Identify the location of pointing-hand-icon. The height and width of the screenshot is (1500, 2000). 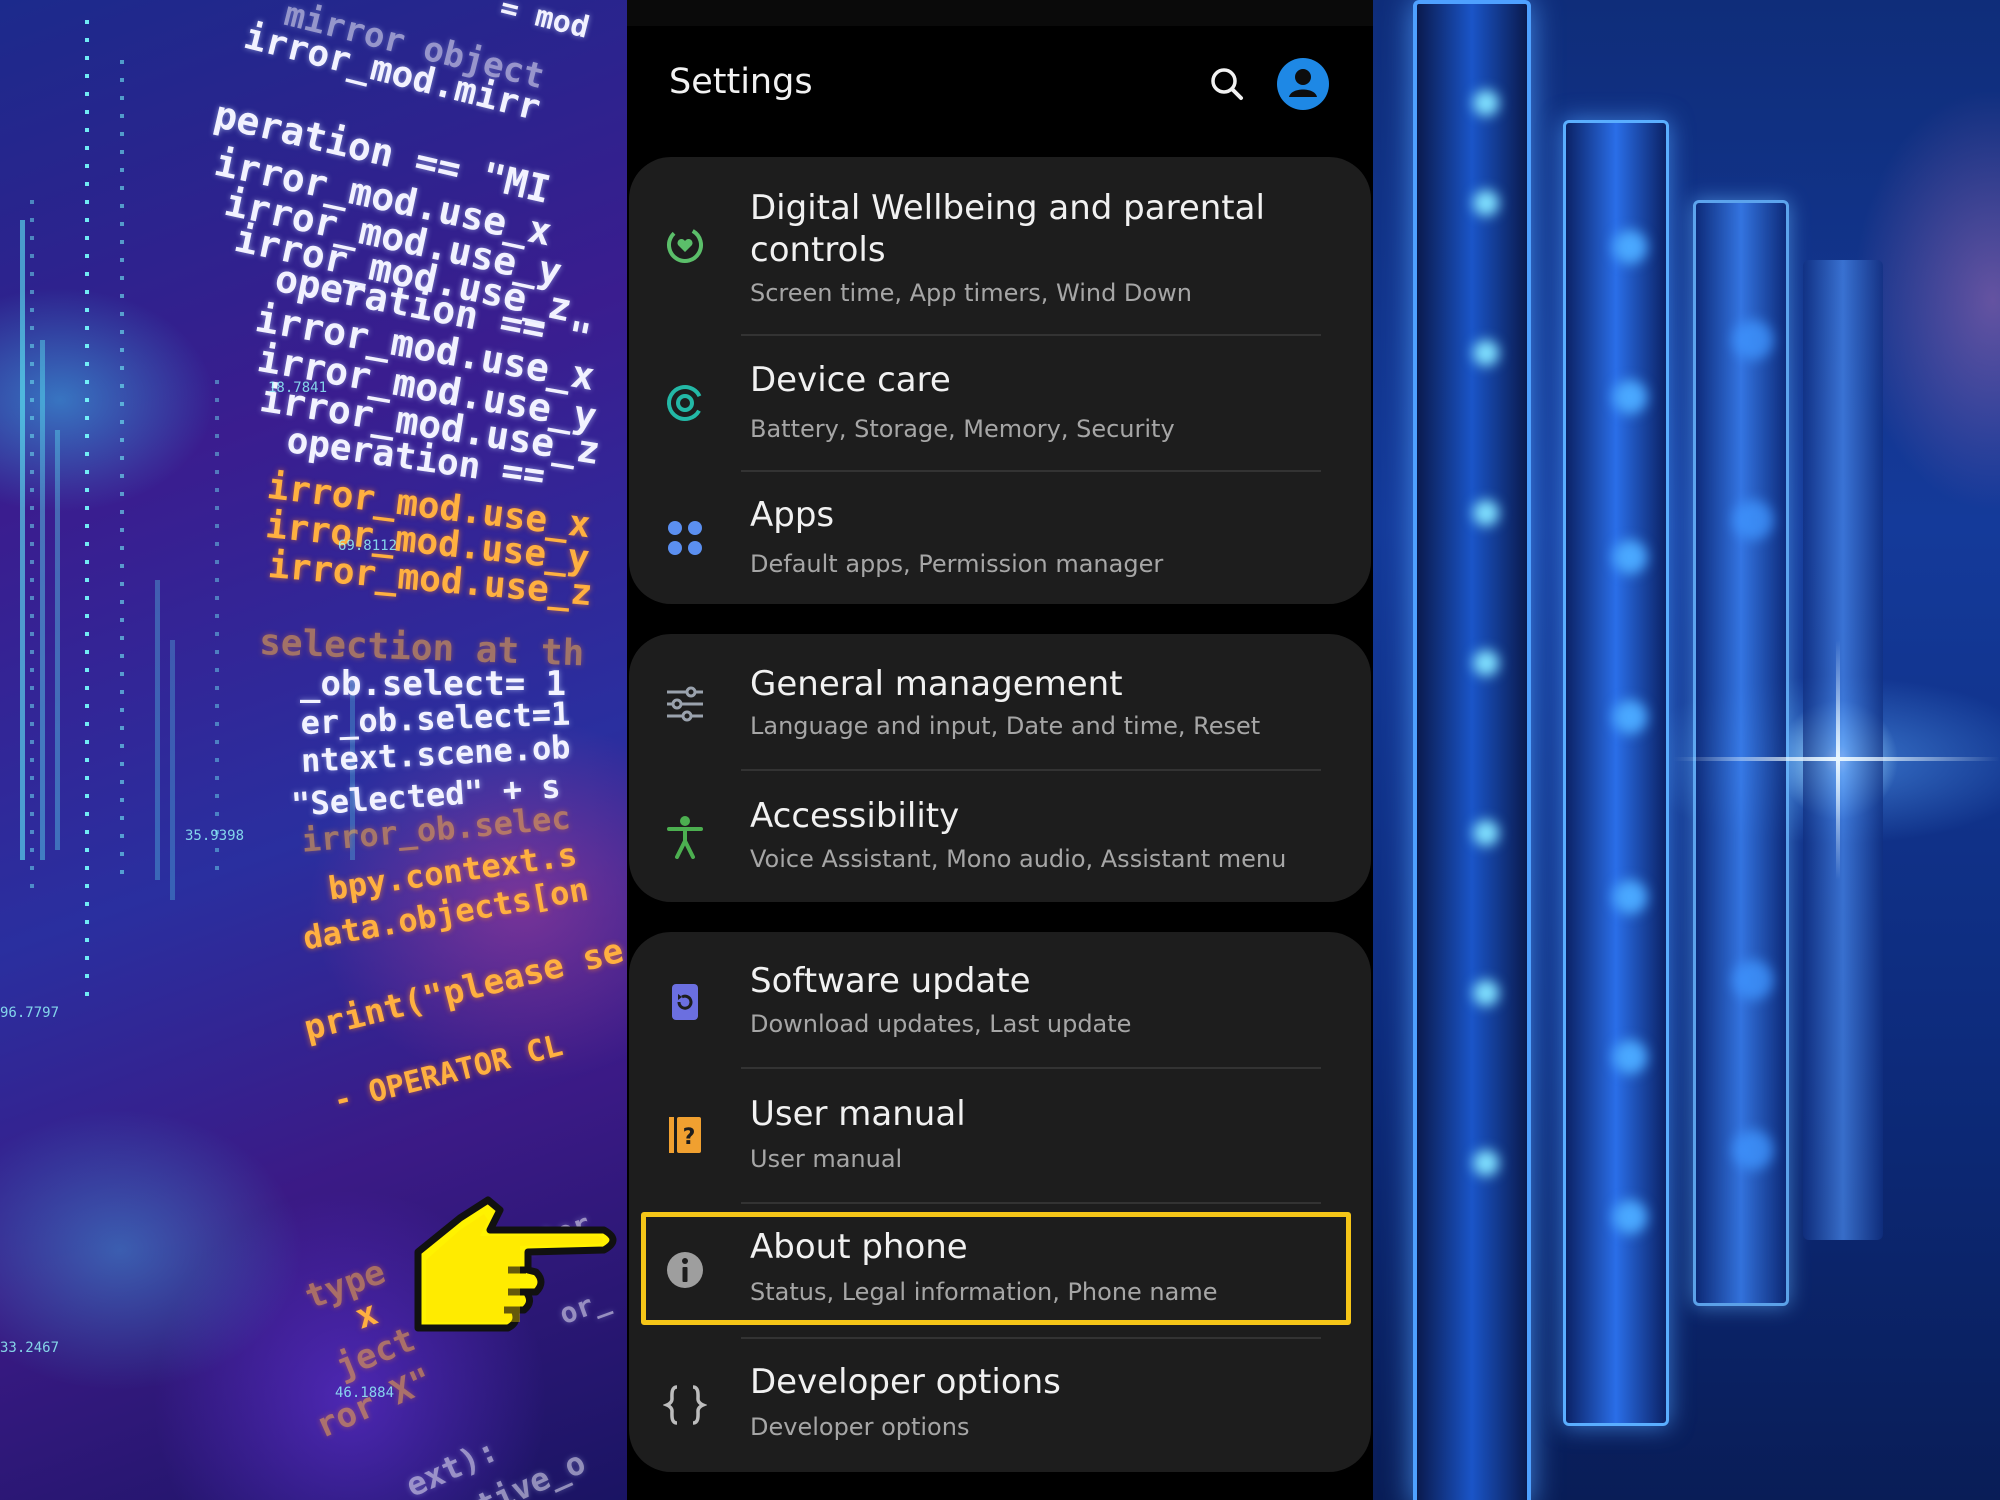
(517, 1270).